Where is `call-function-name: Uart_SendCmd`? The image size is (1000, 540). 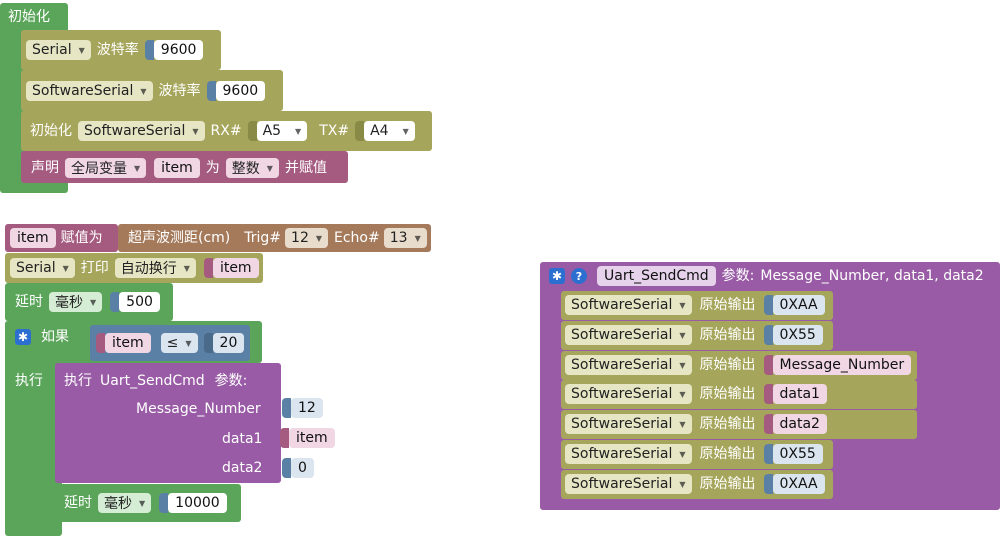 call-function-name: Uart_SendCmd is located at coordinates (152, 381).